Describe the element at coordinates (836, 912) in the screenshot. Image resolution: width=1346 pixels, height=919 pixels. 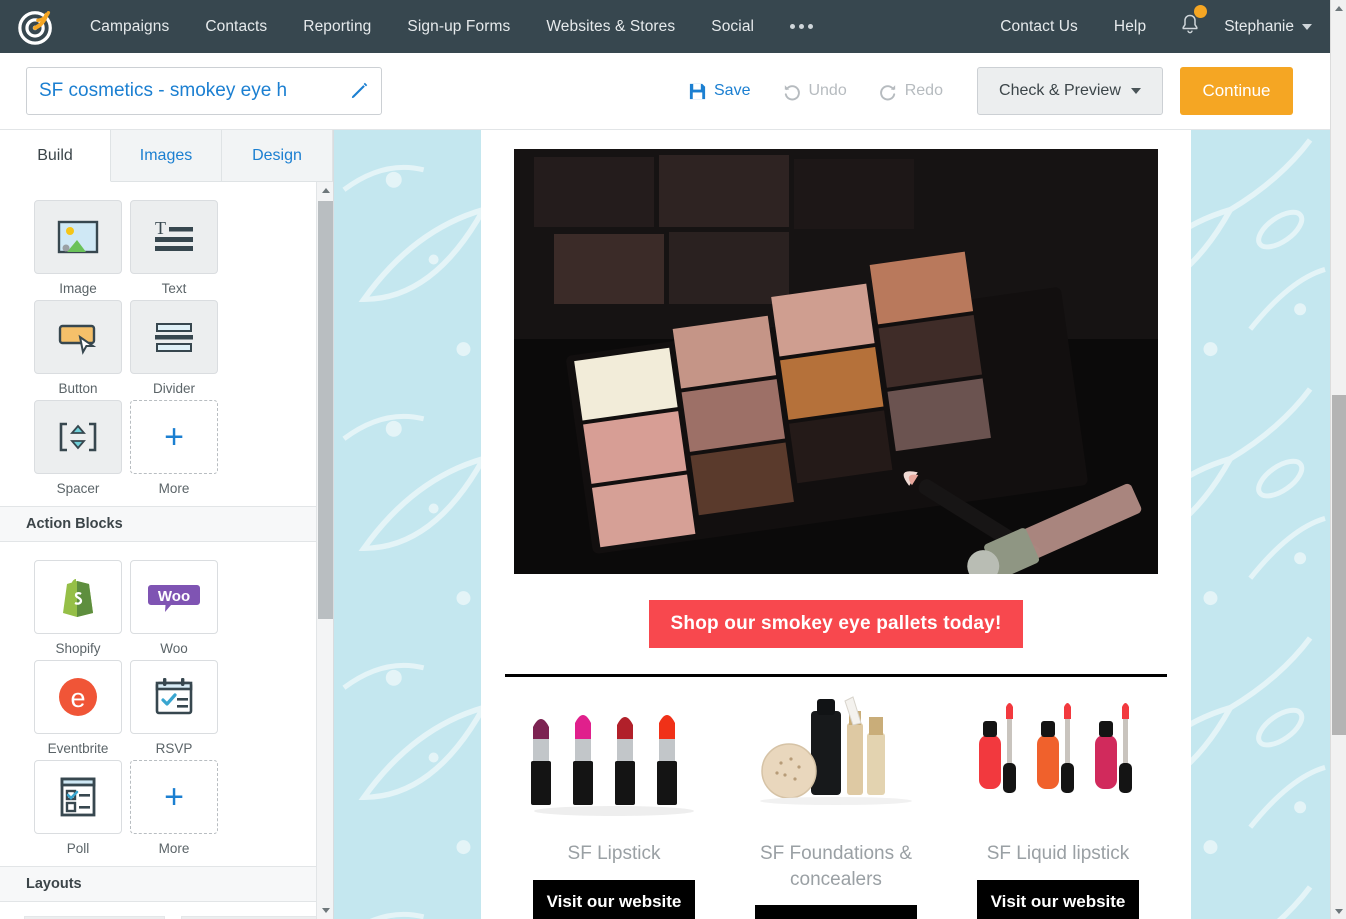
I see `product-button-foundations: Visit our website` at that location.